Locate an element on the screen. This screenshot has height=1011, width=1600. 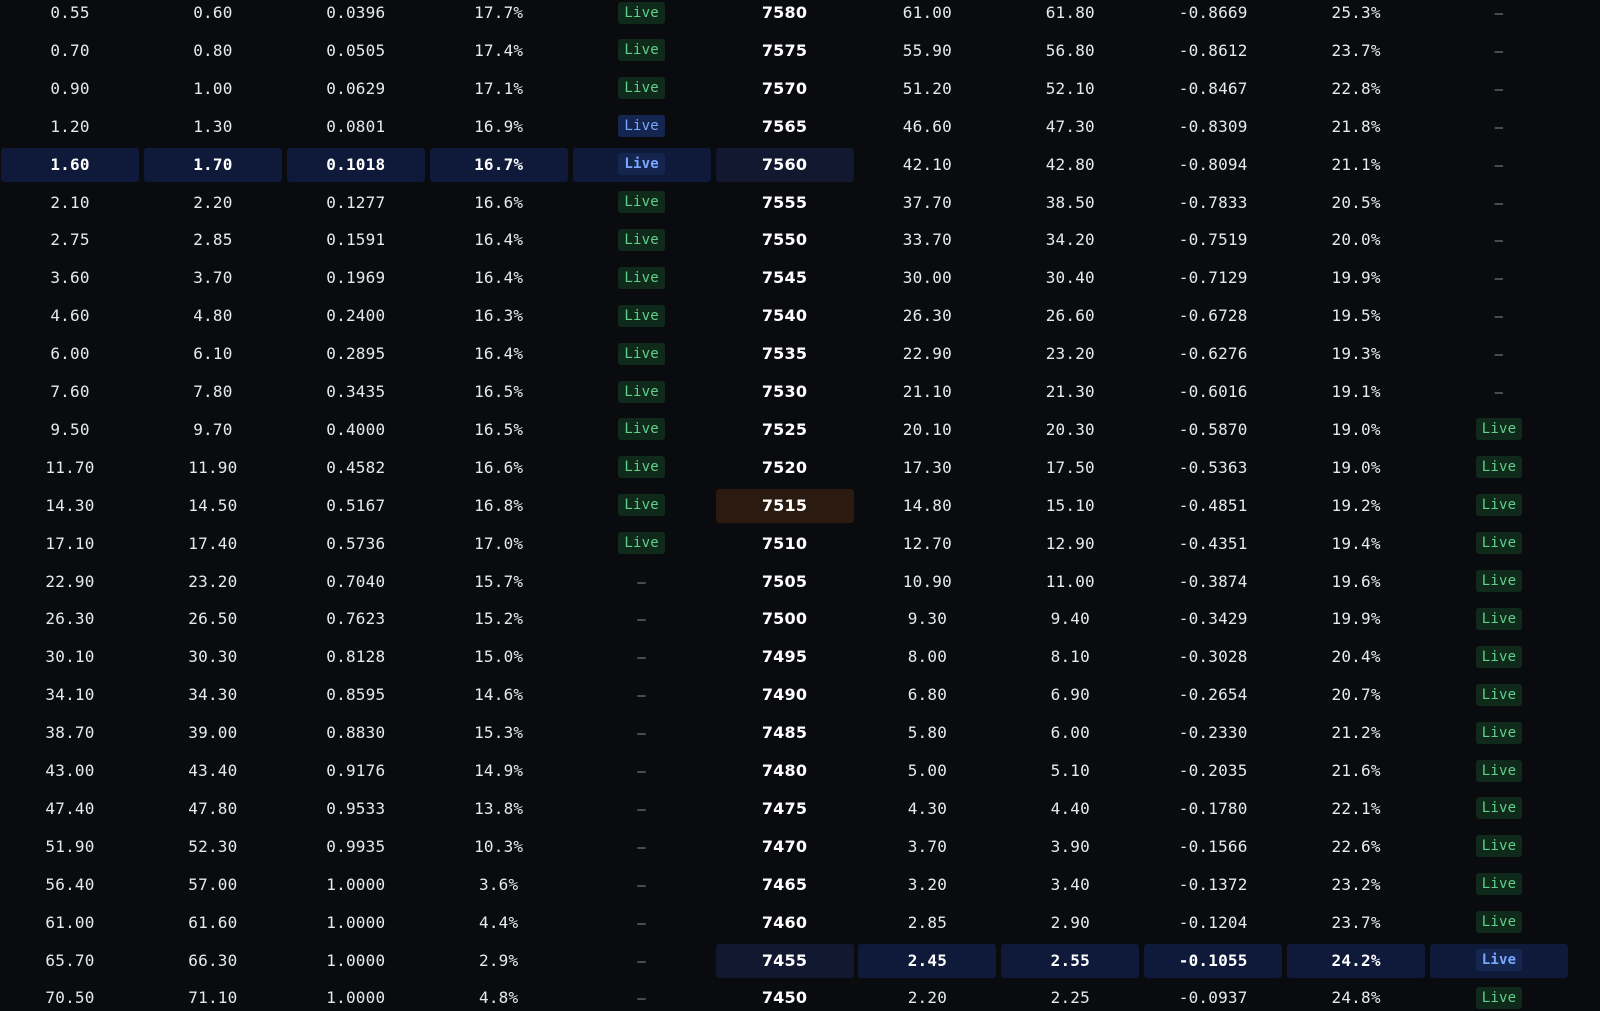
put-delta-cell: -0.7129 is located at coordinates (1213, 278).